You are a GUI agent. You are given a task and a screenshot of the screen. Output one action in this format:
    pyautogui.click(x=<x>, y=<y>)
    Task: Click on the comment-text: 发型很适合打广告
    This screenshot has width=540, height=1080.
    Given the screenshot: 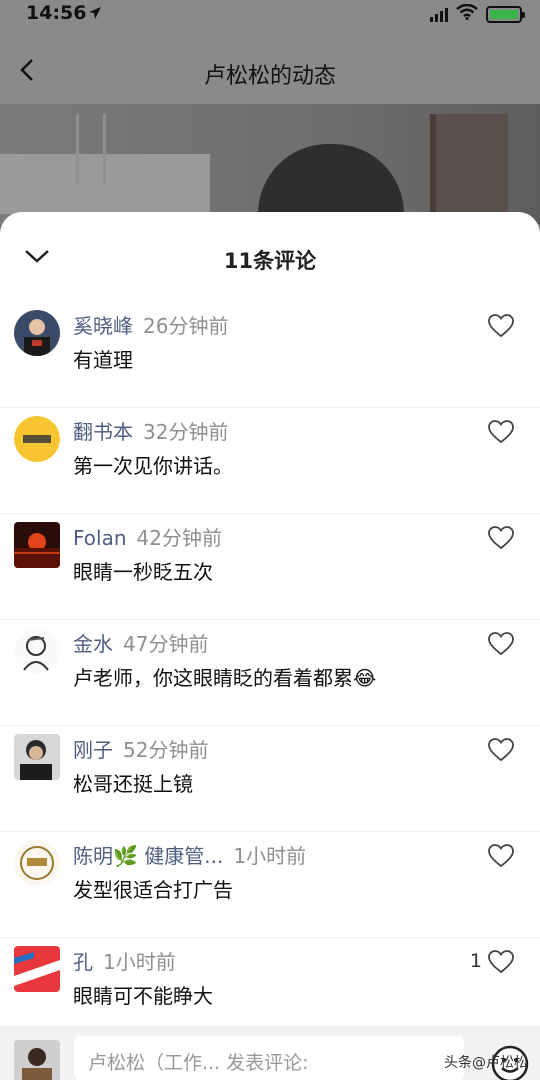 What is the action you would take?
    pyautogui.click(x=153, y=890)
    